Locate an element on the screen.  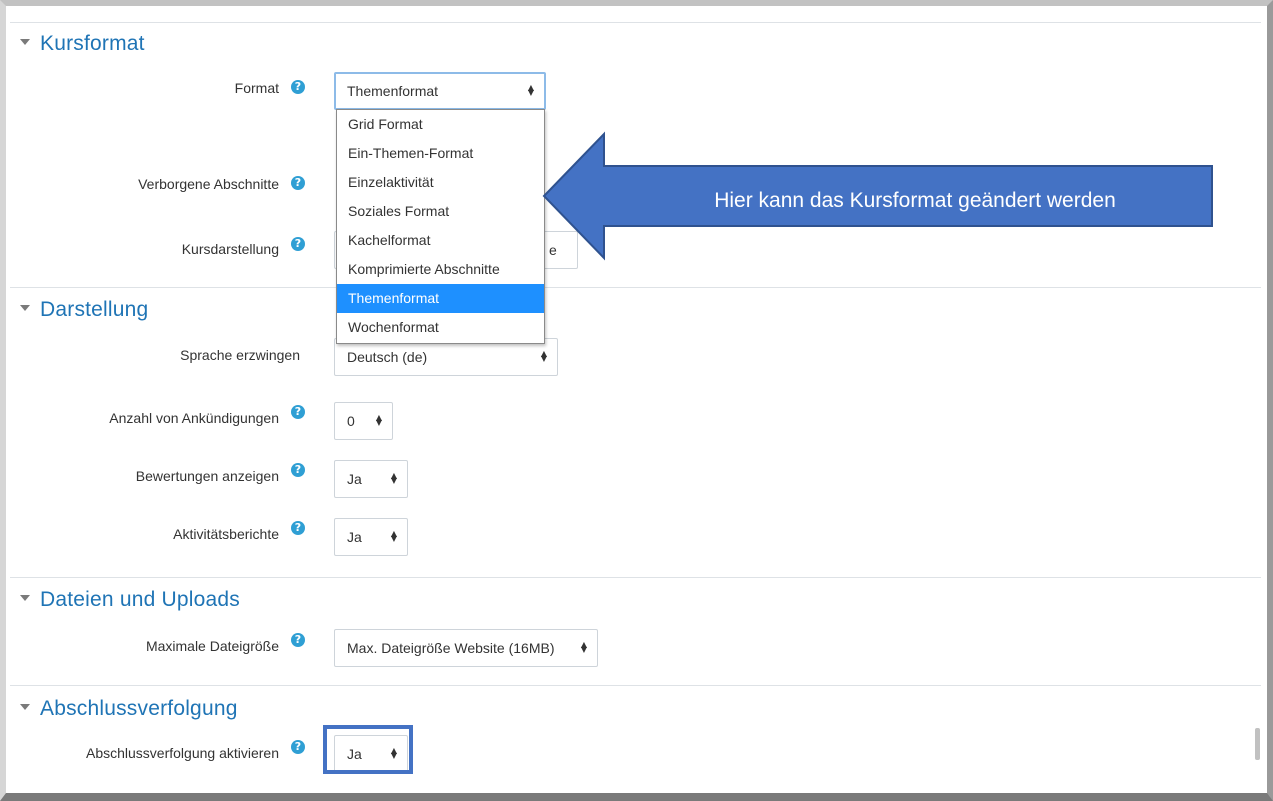
max-file-size-select-value: Max. Dateigröße Website (16MB) is located at coordinates (451, 648).